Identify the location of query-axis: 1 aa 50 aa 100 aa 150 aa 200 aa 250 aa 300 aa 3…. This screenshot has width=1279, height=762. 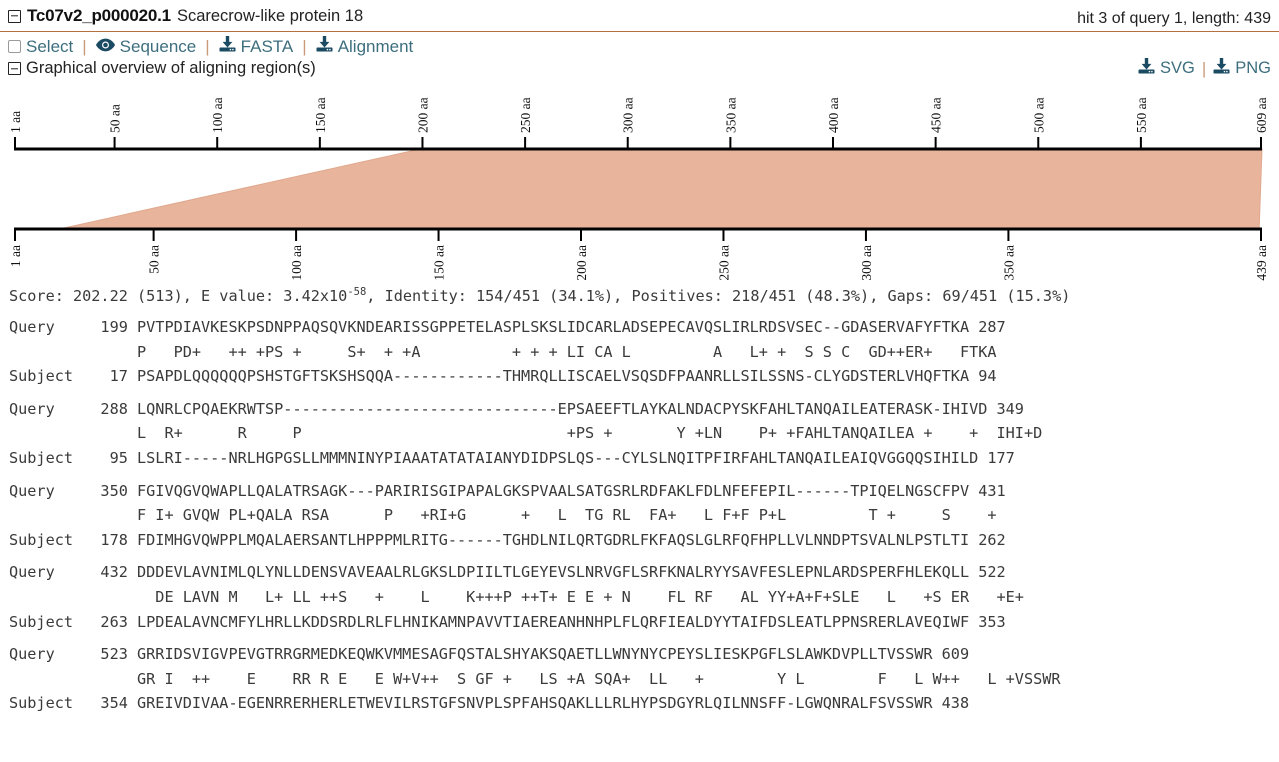
(638, 124).